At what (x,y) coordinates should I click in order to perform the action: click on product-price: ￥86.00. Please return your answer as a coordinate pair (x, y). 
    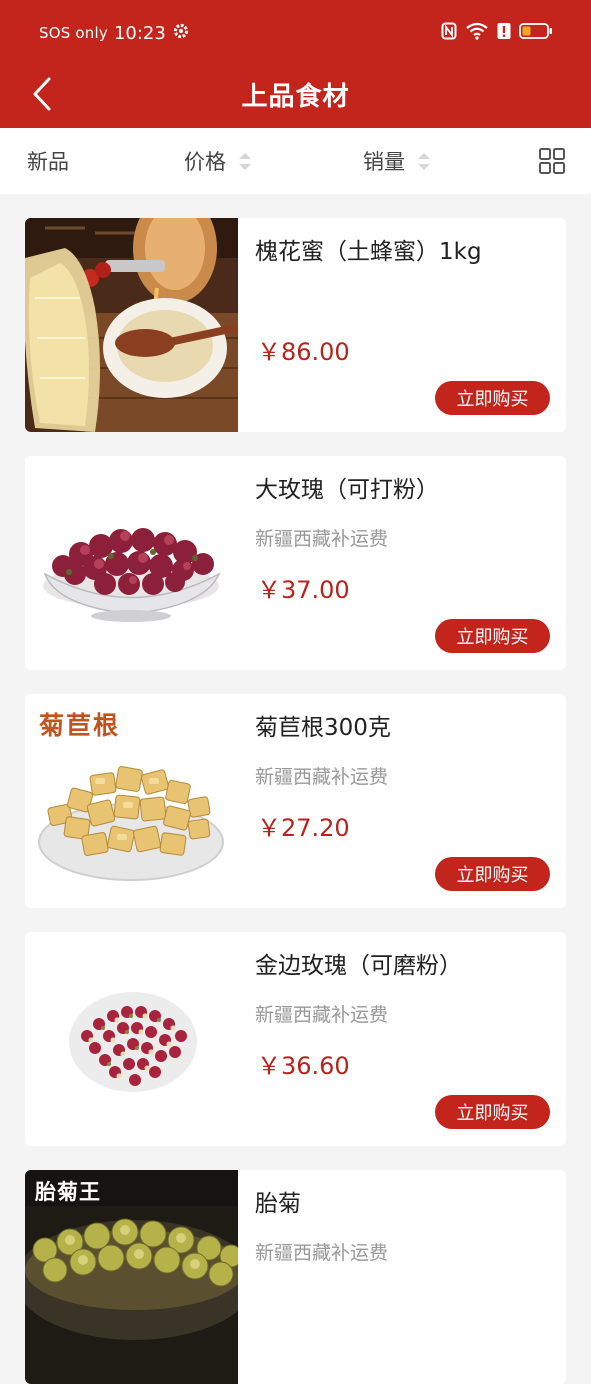
    Looking at the image, I should click on (303, 352).